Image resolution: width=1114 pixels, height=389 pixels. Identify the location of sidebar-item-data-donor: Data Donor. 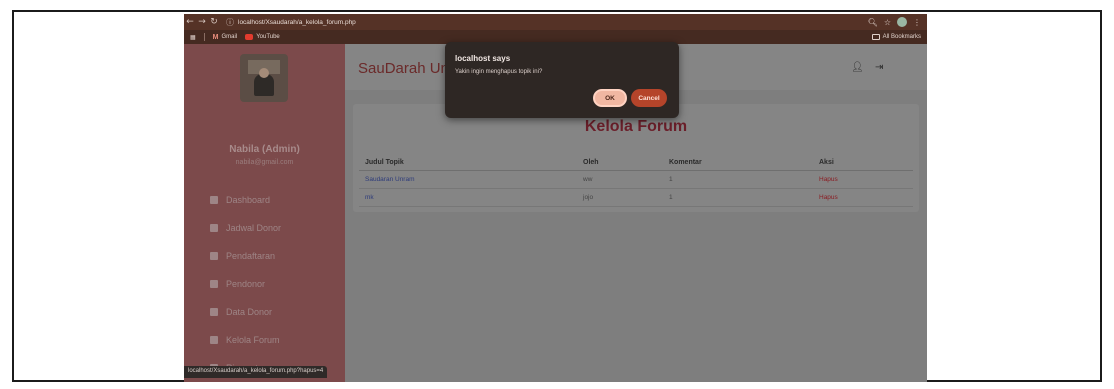
(264, 312).